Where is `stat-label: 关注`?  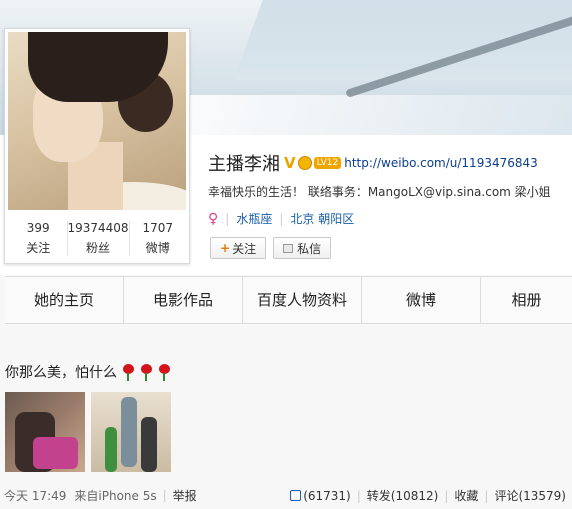
stat-label: 关注 is located at coordinates (38, 248).